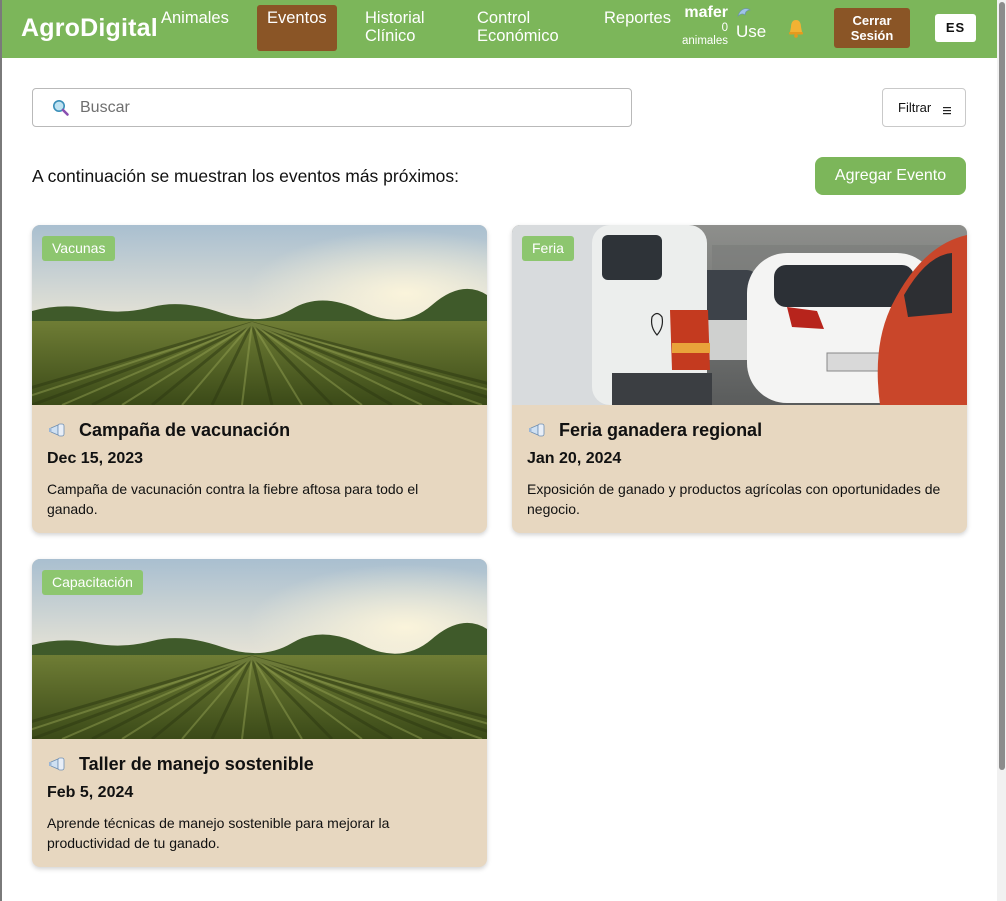  I want to click on user-name: mafer, so click(706, 12).